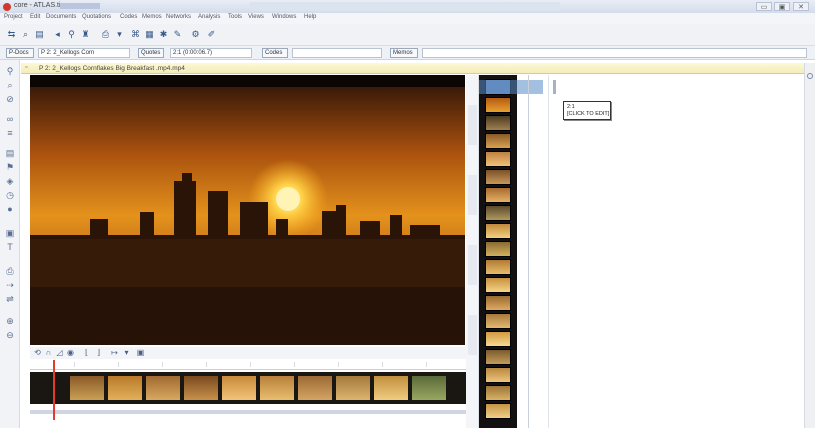 This screenshot has height=428, width=815. Describe the element at coordinates (13, 17) in the screenshot. I see `menu-project: Project` at that location.